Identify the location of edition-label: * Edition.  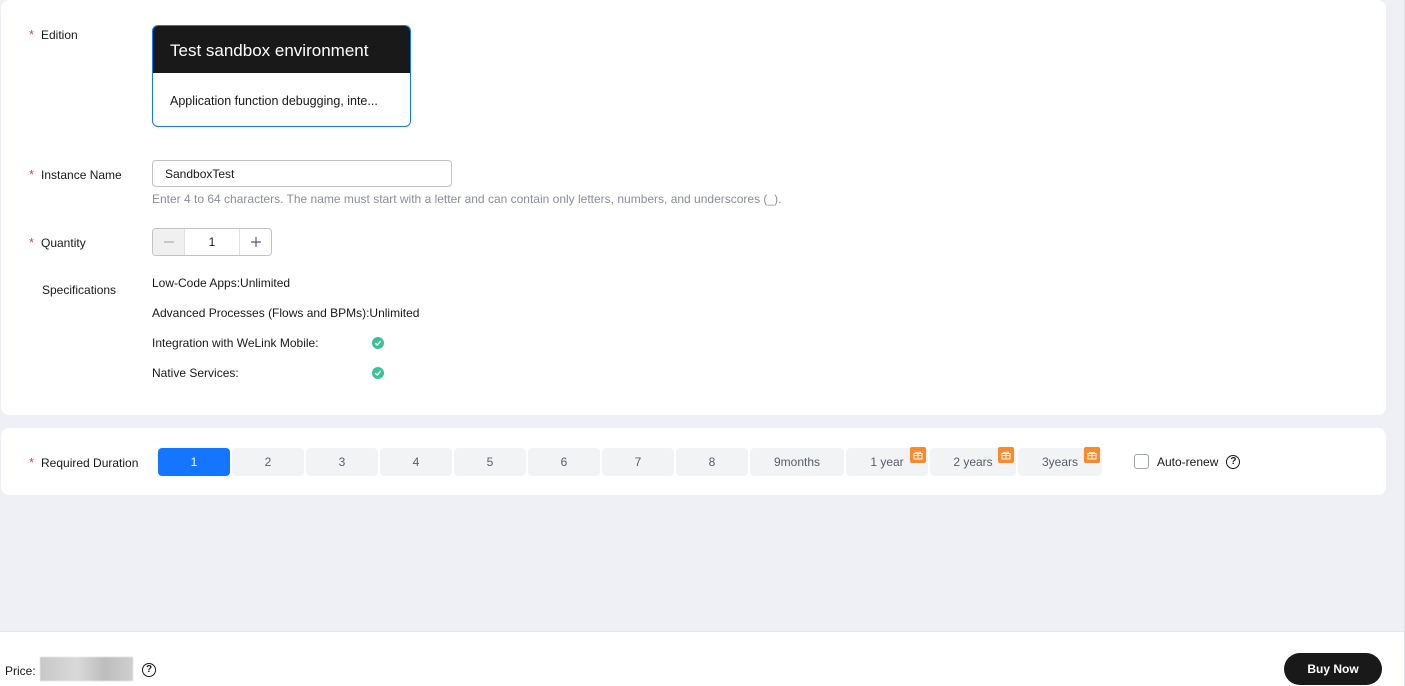
(53, 34).